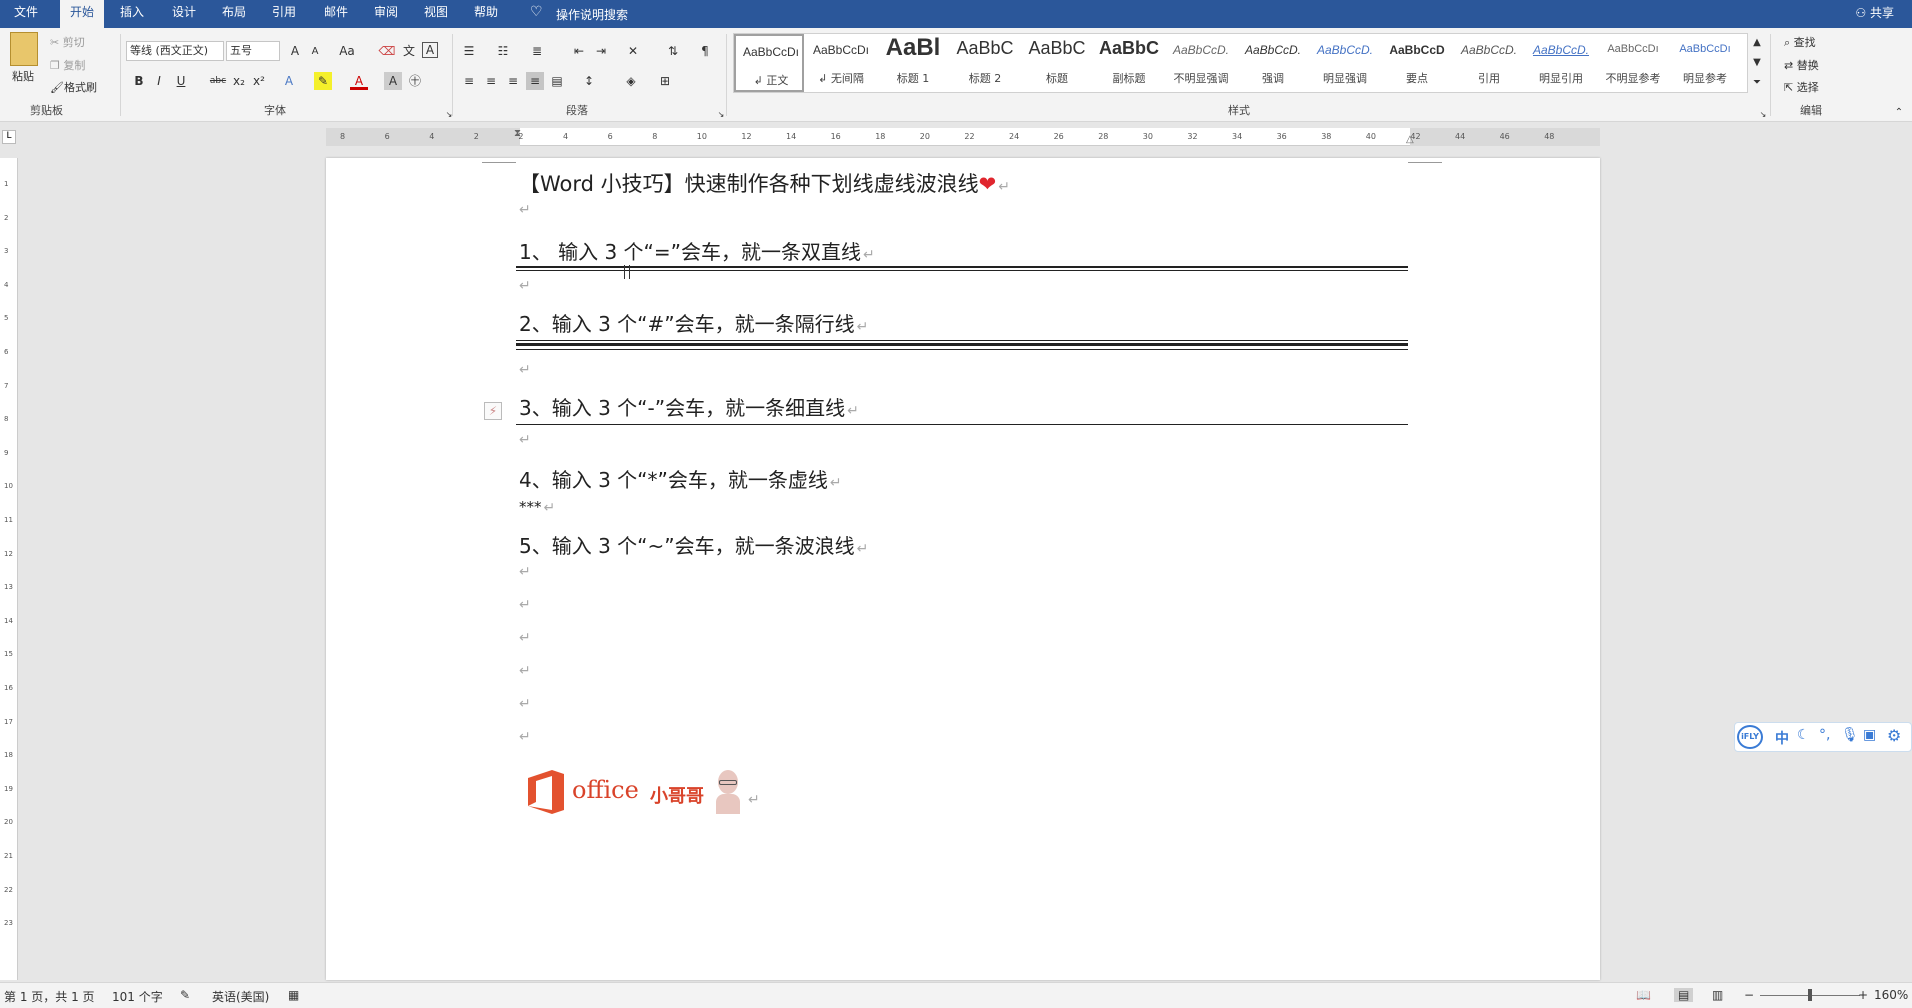 This screenshot has width=1912, height=1008. What do you see at coordinates (486, 14) in the screenshot?
I see `menu-help: 帮助` at bounding box center [486, 14].